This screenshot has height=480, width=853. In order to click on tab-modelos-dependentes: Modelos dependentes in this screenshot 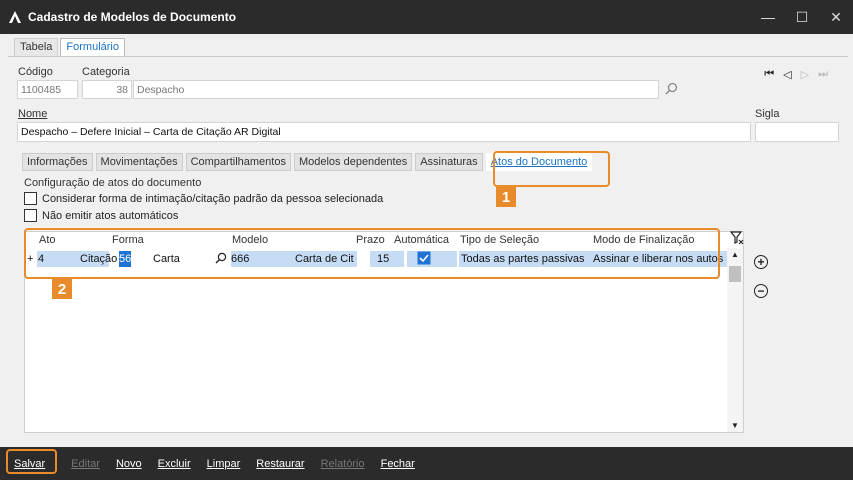, I will do `click(353, 162)`.